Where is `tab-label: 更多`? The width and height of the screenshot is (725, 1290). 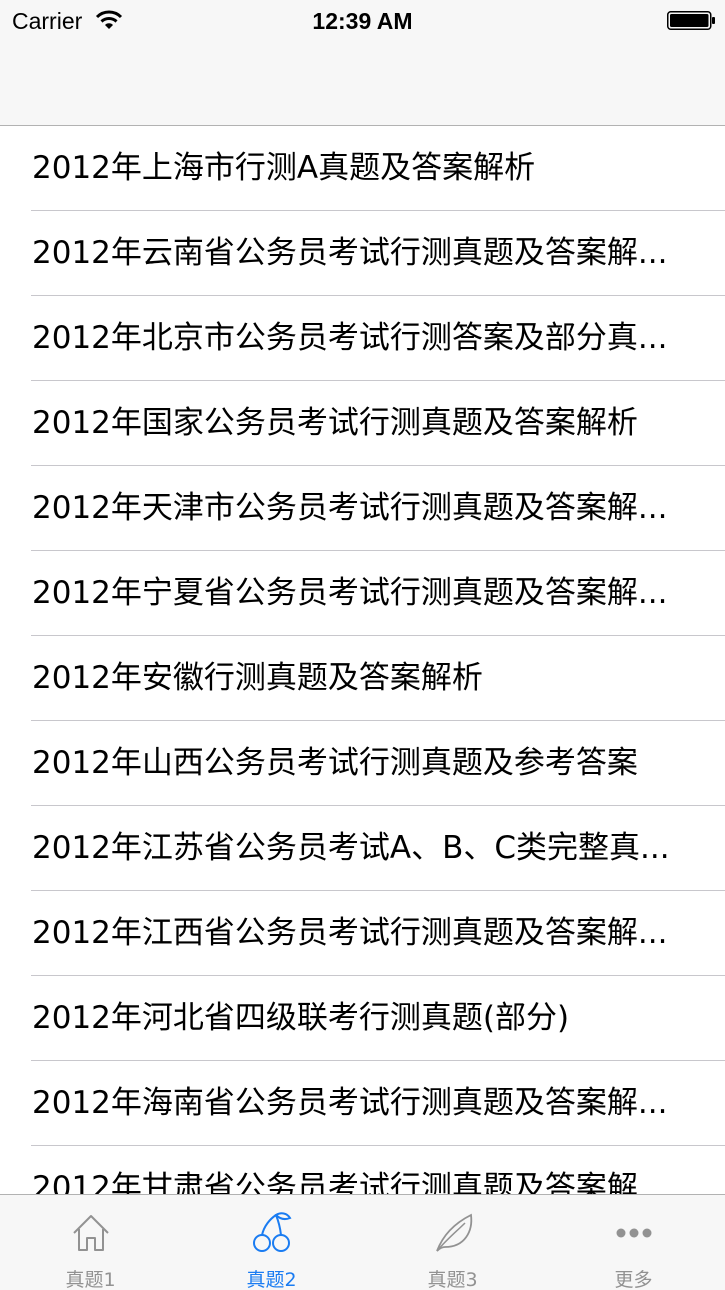 tab-label: 更多 is located at coordinates (633, 1279).